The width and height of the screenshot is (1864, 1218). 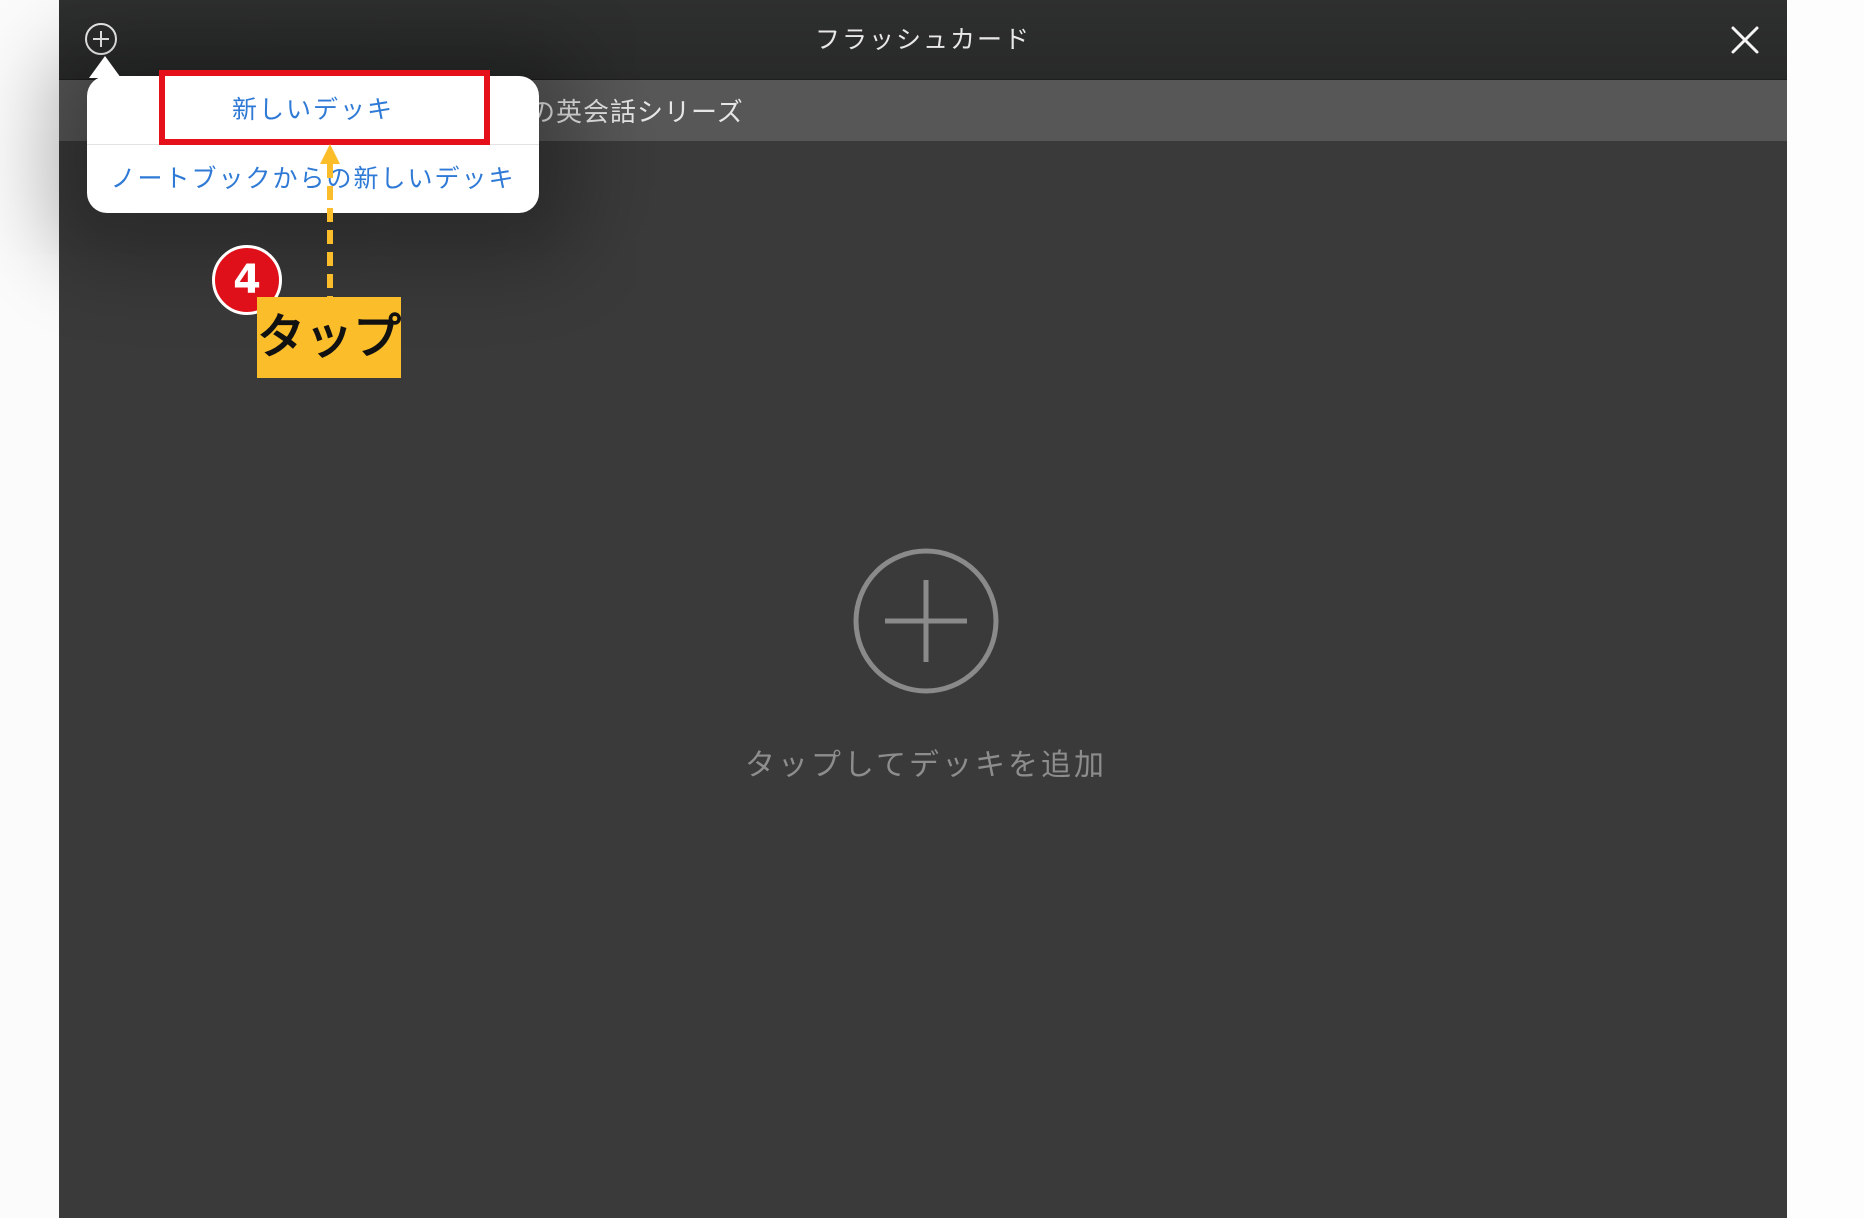 I want to click on notebook-filter-label: の英会話シリーズ, so click(x=636, y=113).